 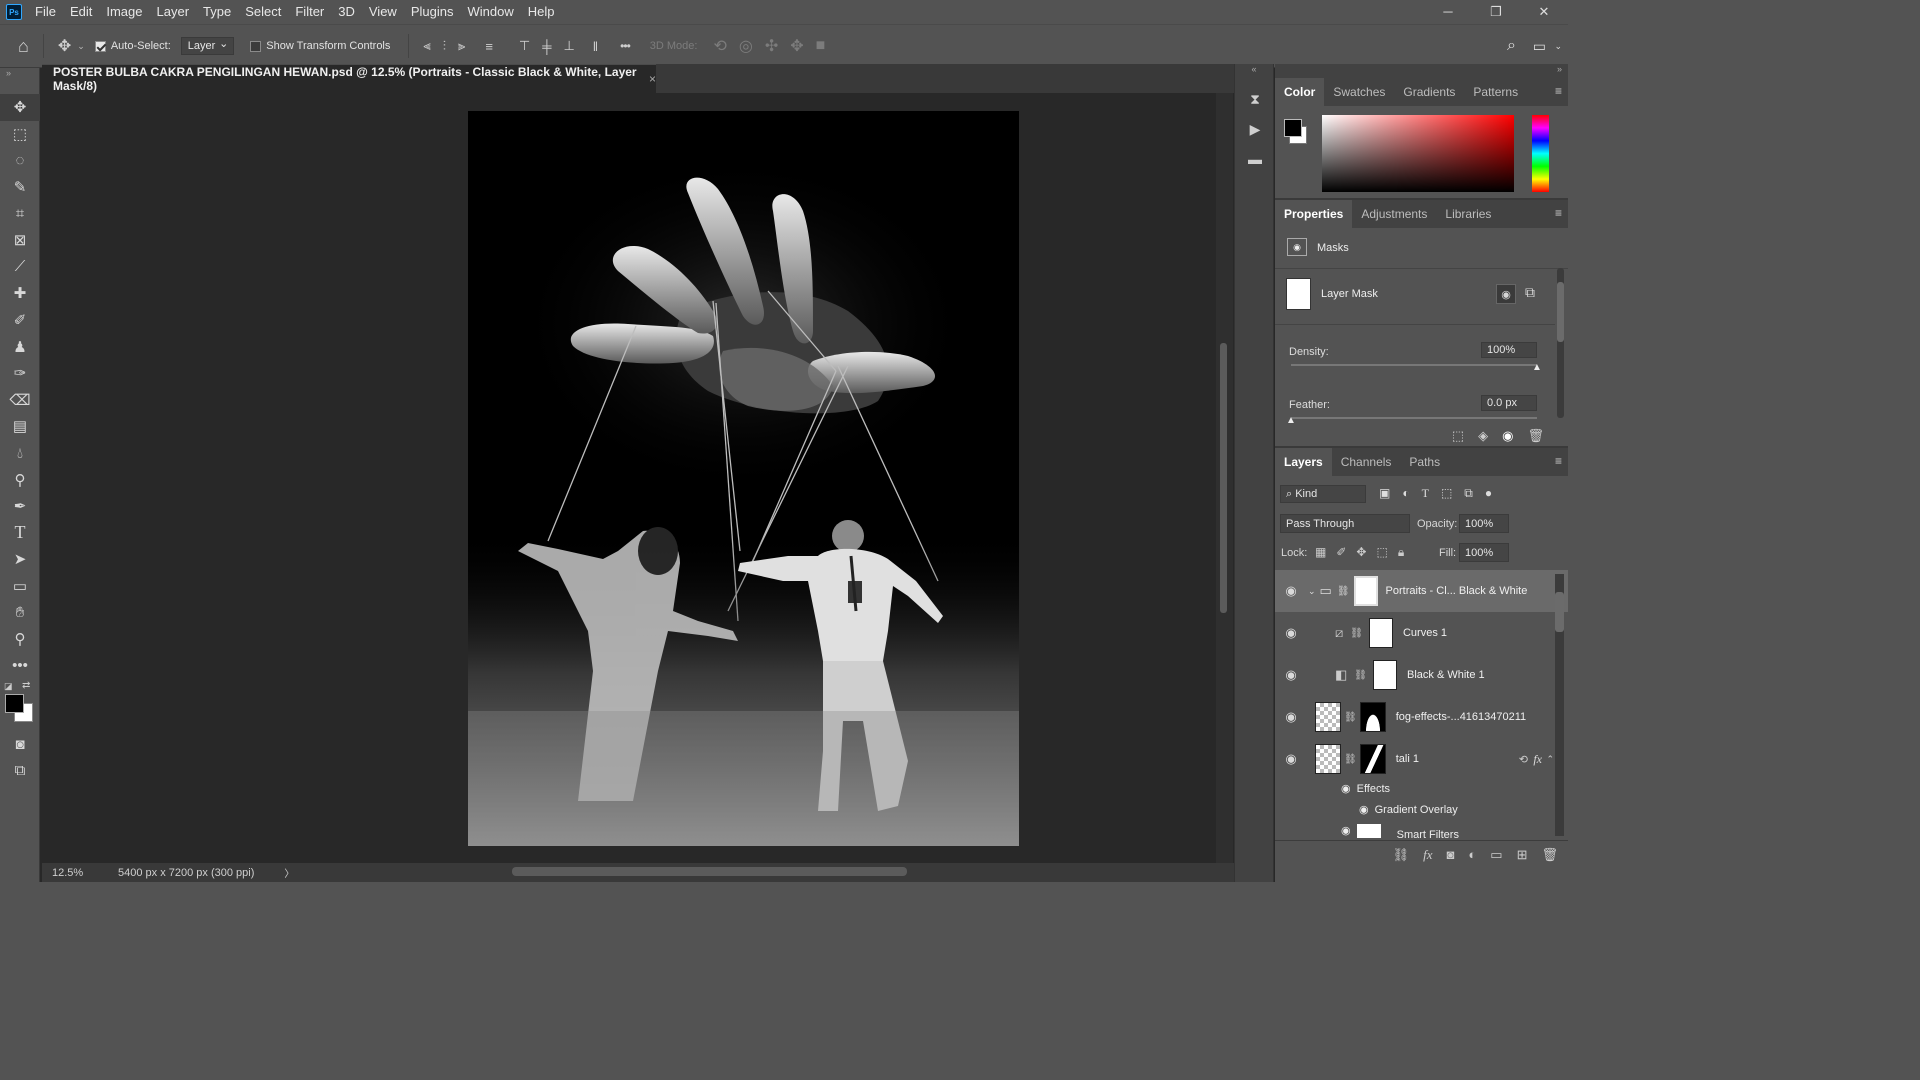 What do you see at coordinates (709, 871) in the screenshot?
I see `horizontal-scroll-thumb` at bounding box center [709, 871].